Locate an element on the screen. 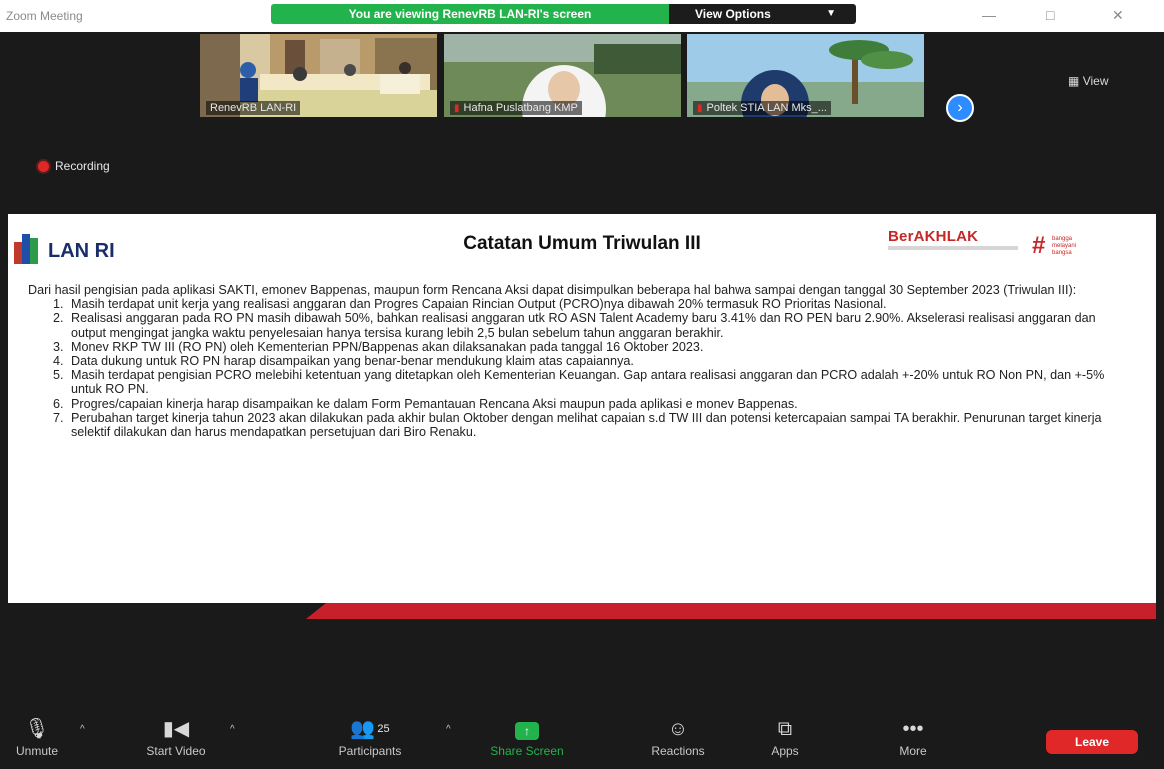 Image resolution: width=1164 pixels, height=769 pixels. more-label: More is located at coordinates (913, 751).